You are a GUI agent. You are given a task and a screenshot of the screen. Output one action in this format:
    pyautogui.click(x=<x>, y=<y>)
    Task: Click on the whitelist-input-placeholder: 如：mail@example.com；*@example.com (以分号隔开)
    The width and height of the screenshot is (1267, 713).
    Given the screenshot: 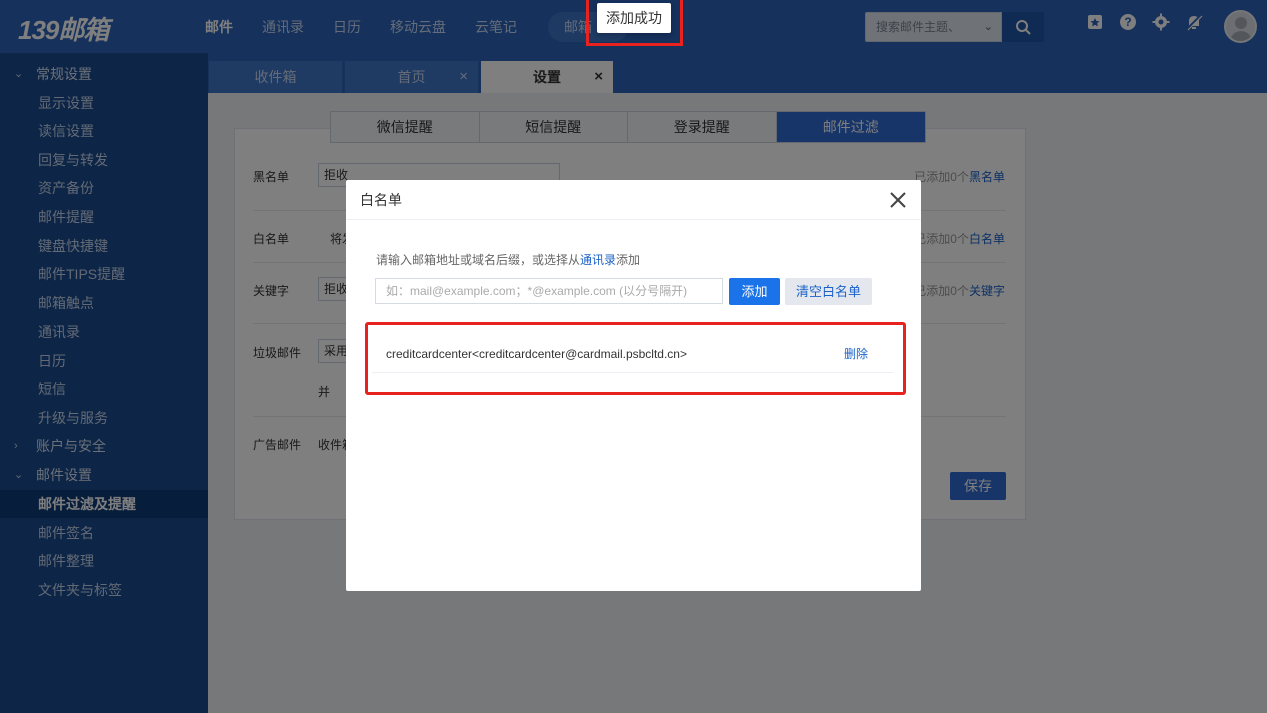 What is the action you would take?
    pyautogui.click(x=537, y=291)
    